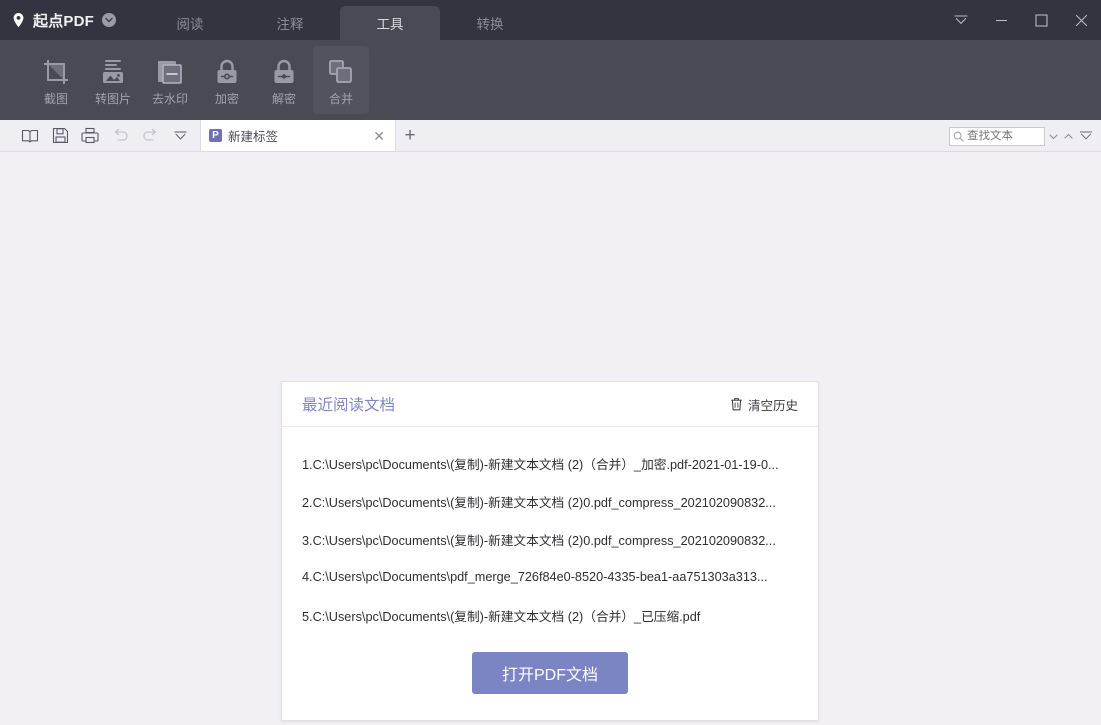  Describe the element at coordinates (1004, 136) in the screenshot. I see `search-input` at that location.